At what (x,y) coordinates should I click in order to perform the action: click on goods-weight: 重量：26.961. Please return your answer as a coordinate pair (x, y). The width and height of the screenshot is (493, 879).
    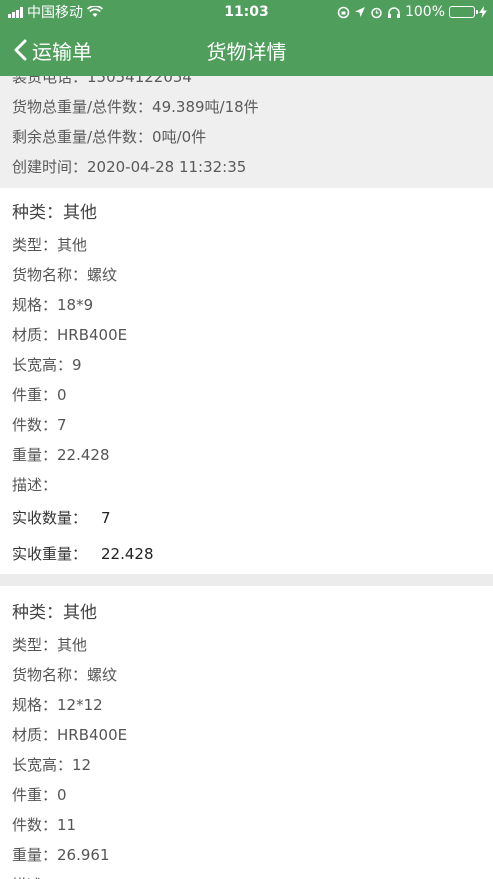
    Looking at the image, I should click on (61, 855).